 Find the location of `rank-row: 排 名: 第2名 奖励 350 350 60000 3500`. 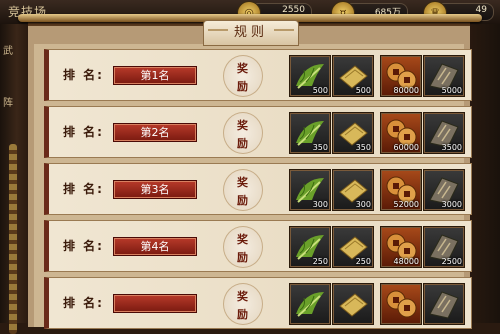

rank-row: 排 名: 第2名 奖励 350 350 60000 3500 is located at coordinates (258, 132).